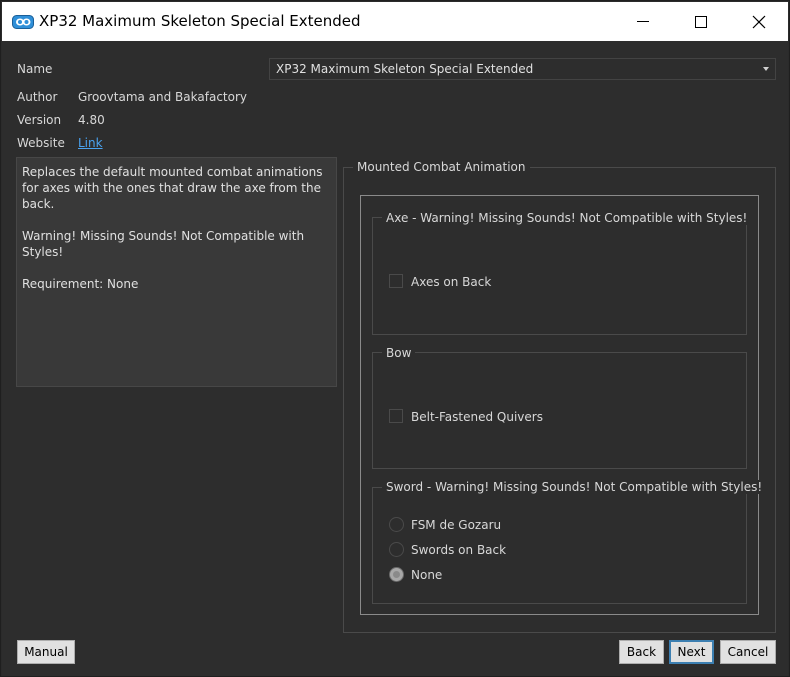 The image size is (790, 677). Describe the element at coordinates (395, 21) in the screenshot. I see `title-bar: XP32 Maximum Skeleton Special Extended` at that location.